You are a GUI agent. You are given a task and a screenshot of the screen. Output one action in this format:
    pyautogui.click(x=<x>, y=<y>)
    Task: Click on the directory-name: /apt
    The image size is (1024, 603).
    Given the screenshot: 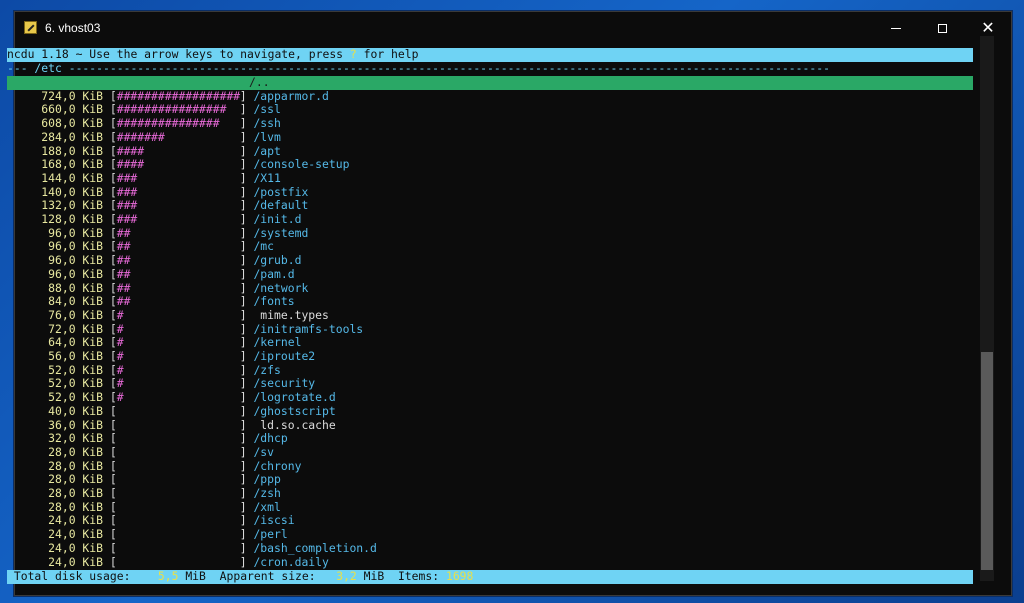 What is the action you would take?
    pyautogui.click(x=267, y=150)
    